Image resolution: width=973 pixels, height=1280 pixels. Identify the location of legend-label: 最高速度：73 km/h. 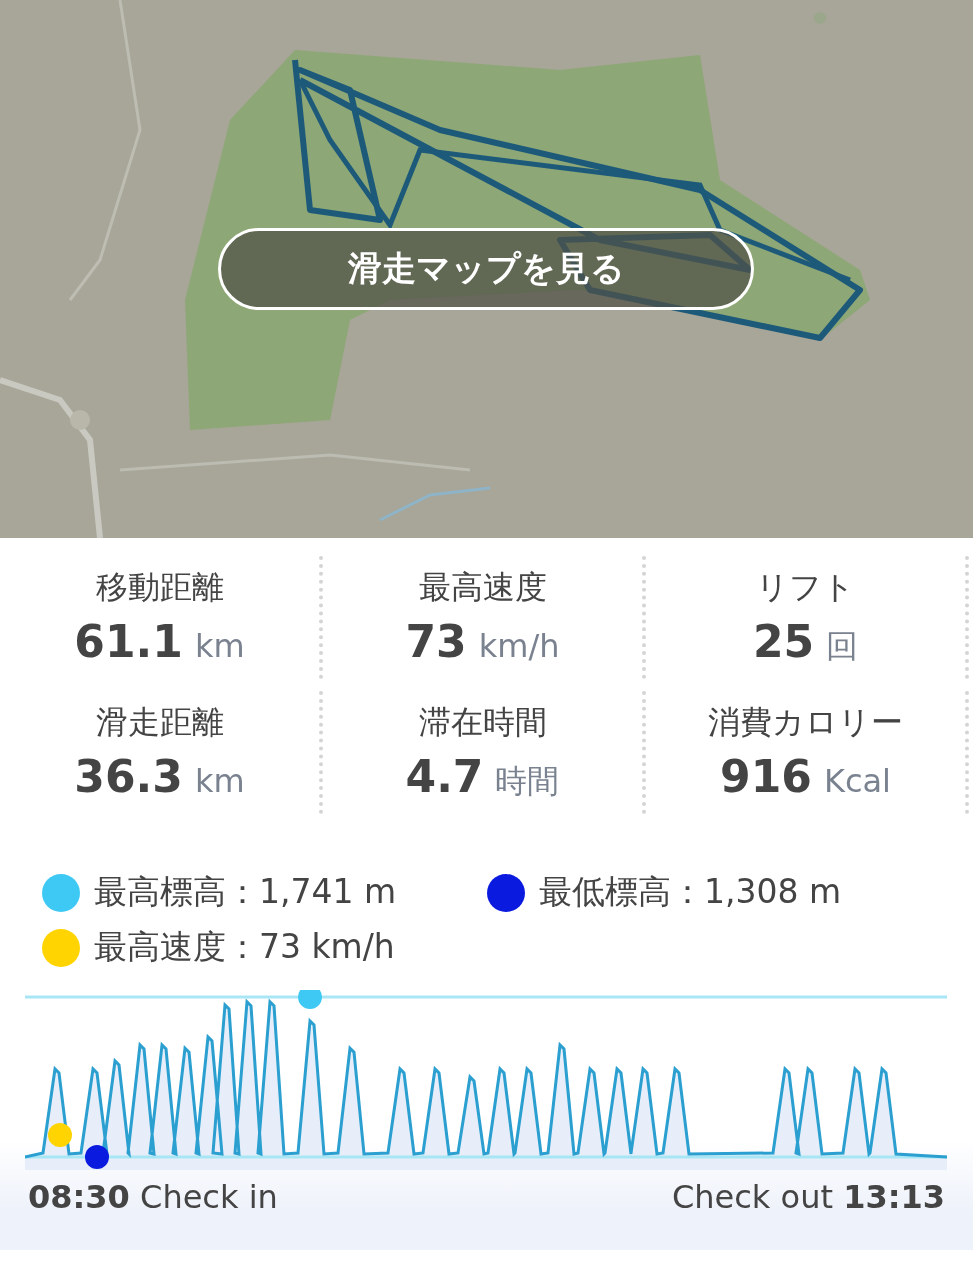
(244, 947).